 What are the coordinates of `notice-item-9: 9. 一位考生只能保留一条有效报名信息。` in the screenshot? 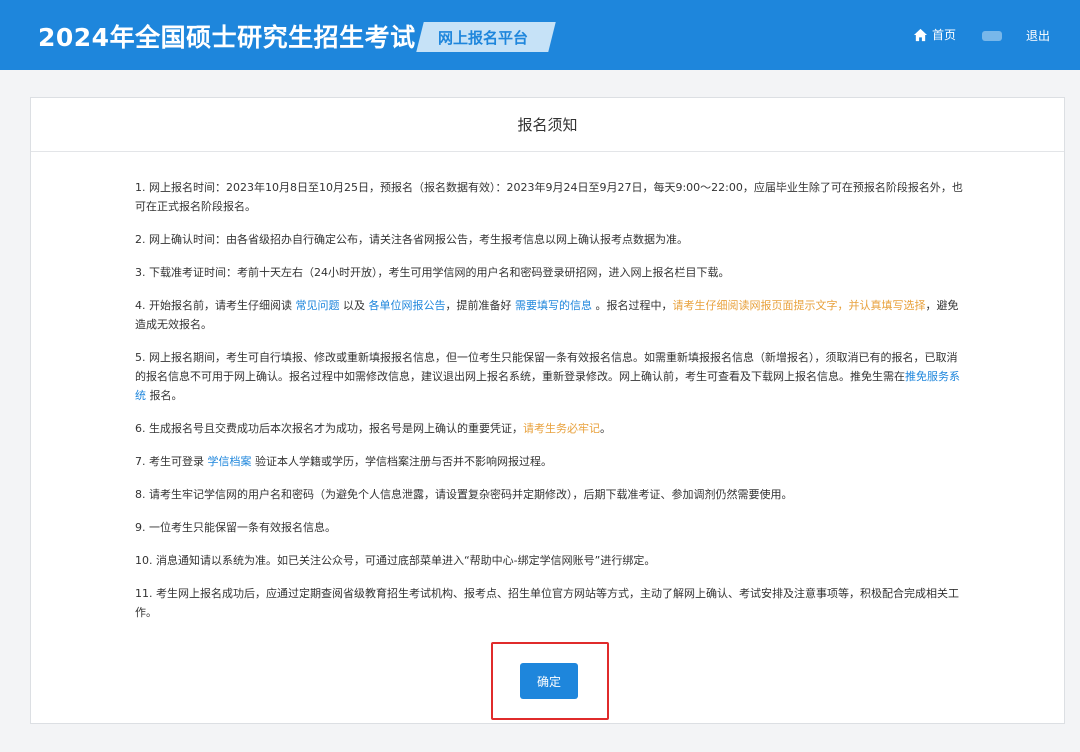 It's located at (235, 527).